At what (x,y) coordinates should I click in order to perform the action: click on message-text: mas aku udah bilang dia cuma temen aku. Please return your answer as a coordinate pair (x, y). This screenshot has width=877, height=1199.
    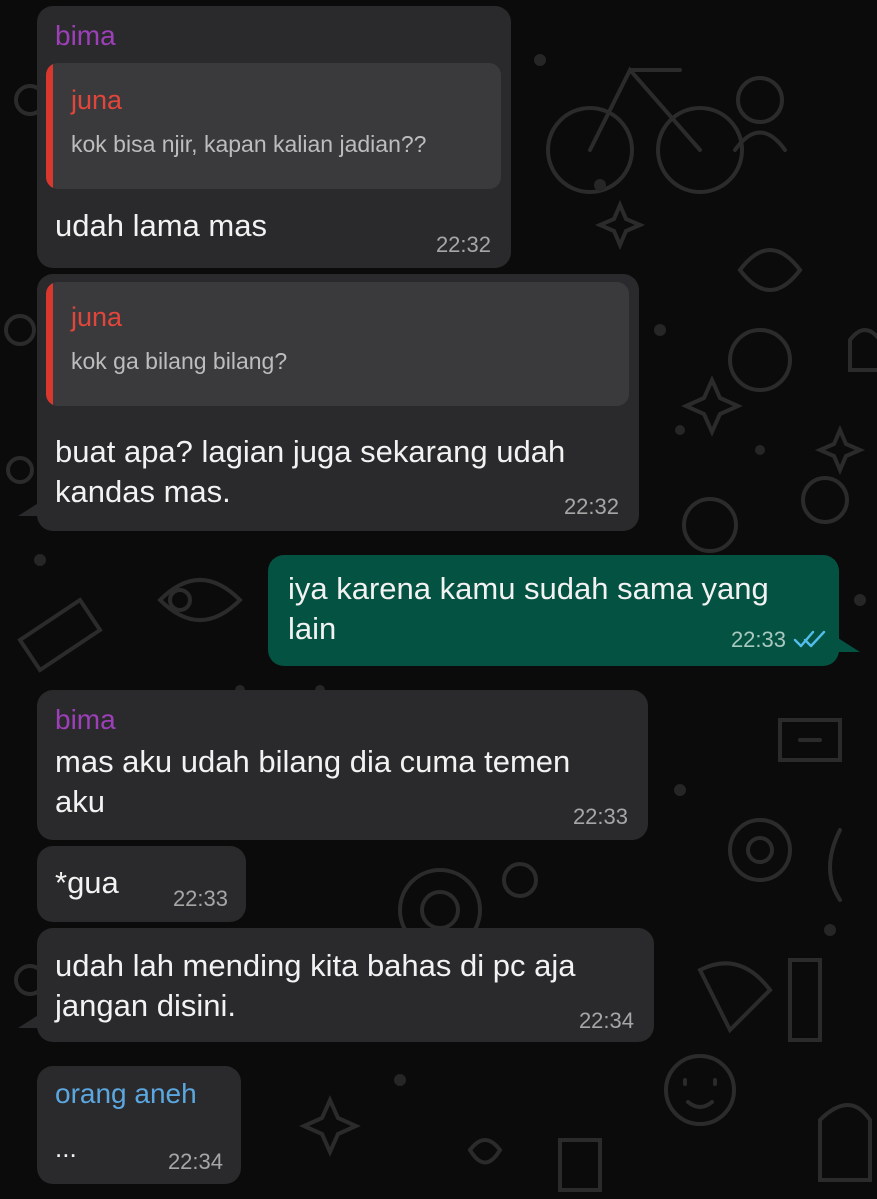
    Looking at the image, I should click on (313, 781).